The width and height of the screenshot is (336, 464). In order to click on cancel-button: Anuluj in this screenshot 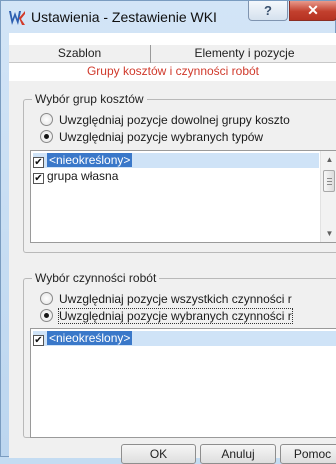, I will do `click(238, 454)`.